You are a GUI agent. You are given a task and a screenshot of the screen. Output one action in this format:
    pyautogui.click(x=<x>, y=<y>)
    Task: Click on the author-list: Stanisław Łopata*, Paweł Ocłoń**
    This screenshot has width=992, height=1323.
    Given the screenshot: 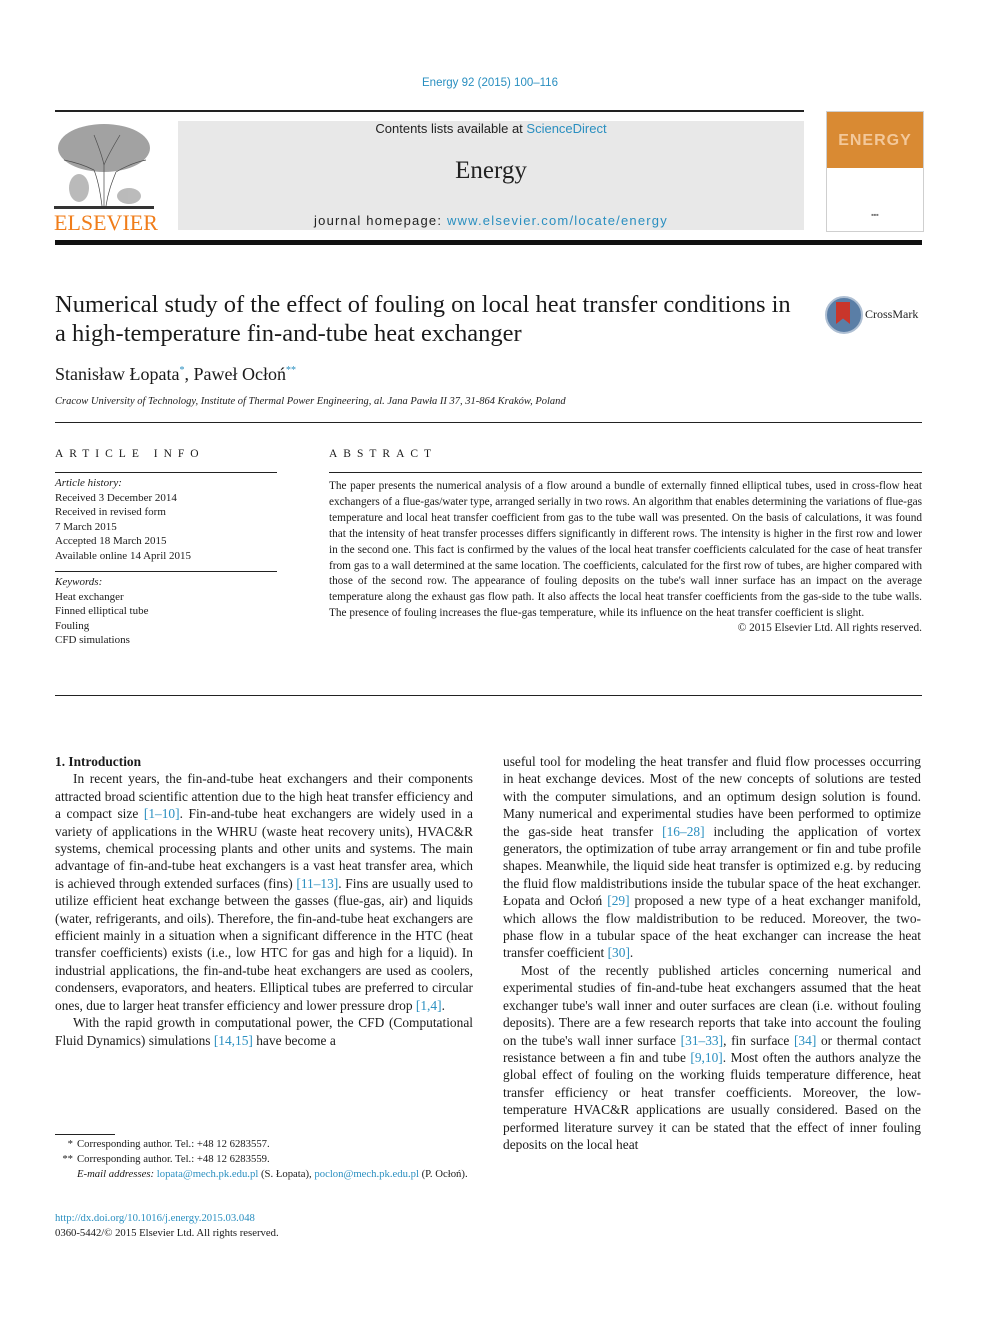 What is the action you would take?
    pyautogui.click(x=175, y=374)
    